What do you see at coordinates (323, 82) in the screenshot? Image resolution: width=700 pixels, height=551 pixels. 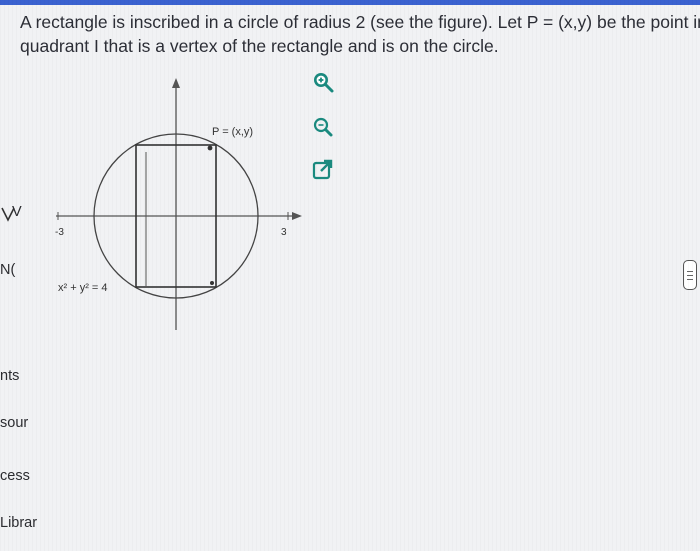 I see `zoom-in-icon` at bounding box center [323, 82].